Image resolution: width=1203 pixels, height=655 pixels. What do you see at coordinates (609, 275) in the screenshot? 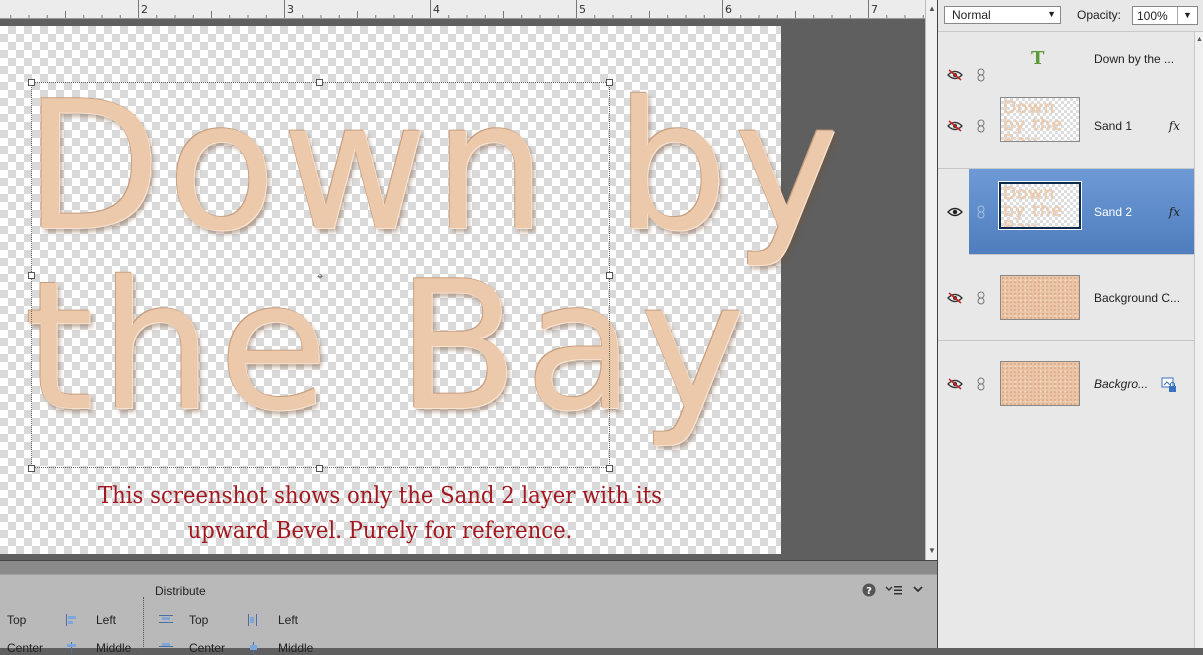
I see `transform-handle-middle-right` at bounding box center [609, 275].